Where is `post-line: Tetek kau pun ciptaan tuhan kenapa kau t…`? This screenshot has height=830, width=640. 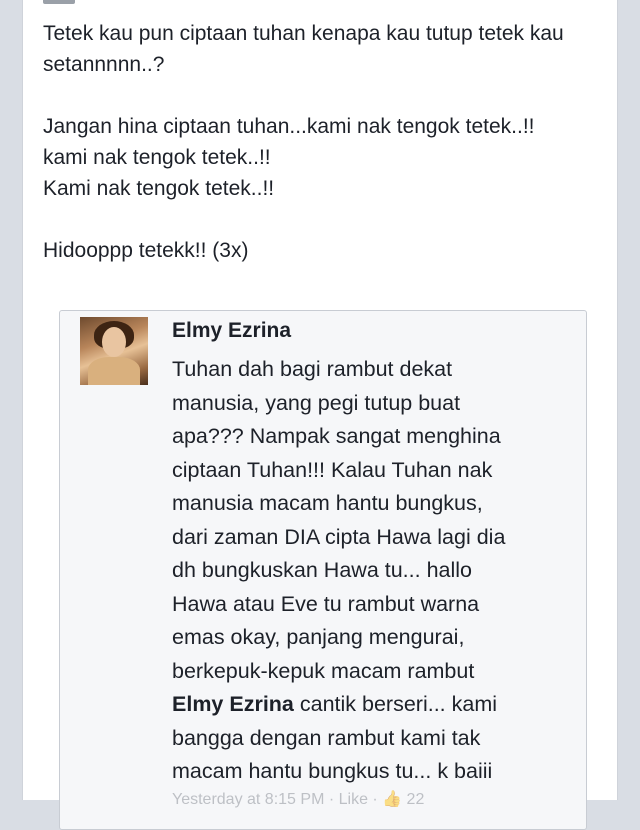 post-line: Tetek kau pun ciptaan tuhan kenapa kau t… is located at coordinates (303, 49).